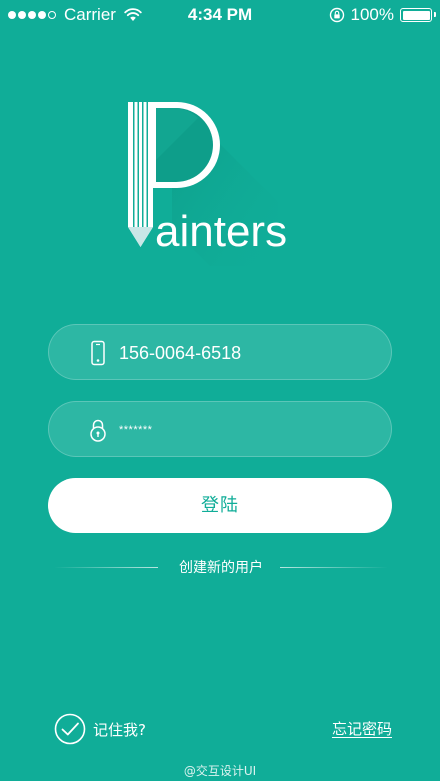 This screenshot has height=781, width=440. What do you see at coordinates (119, 729) in the screenshot?
I see `remember-me-label: 记住我?` at bounding box center [119, 729].